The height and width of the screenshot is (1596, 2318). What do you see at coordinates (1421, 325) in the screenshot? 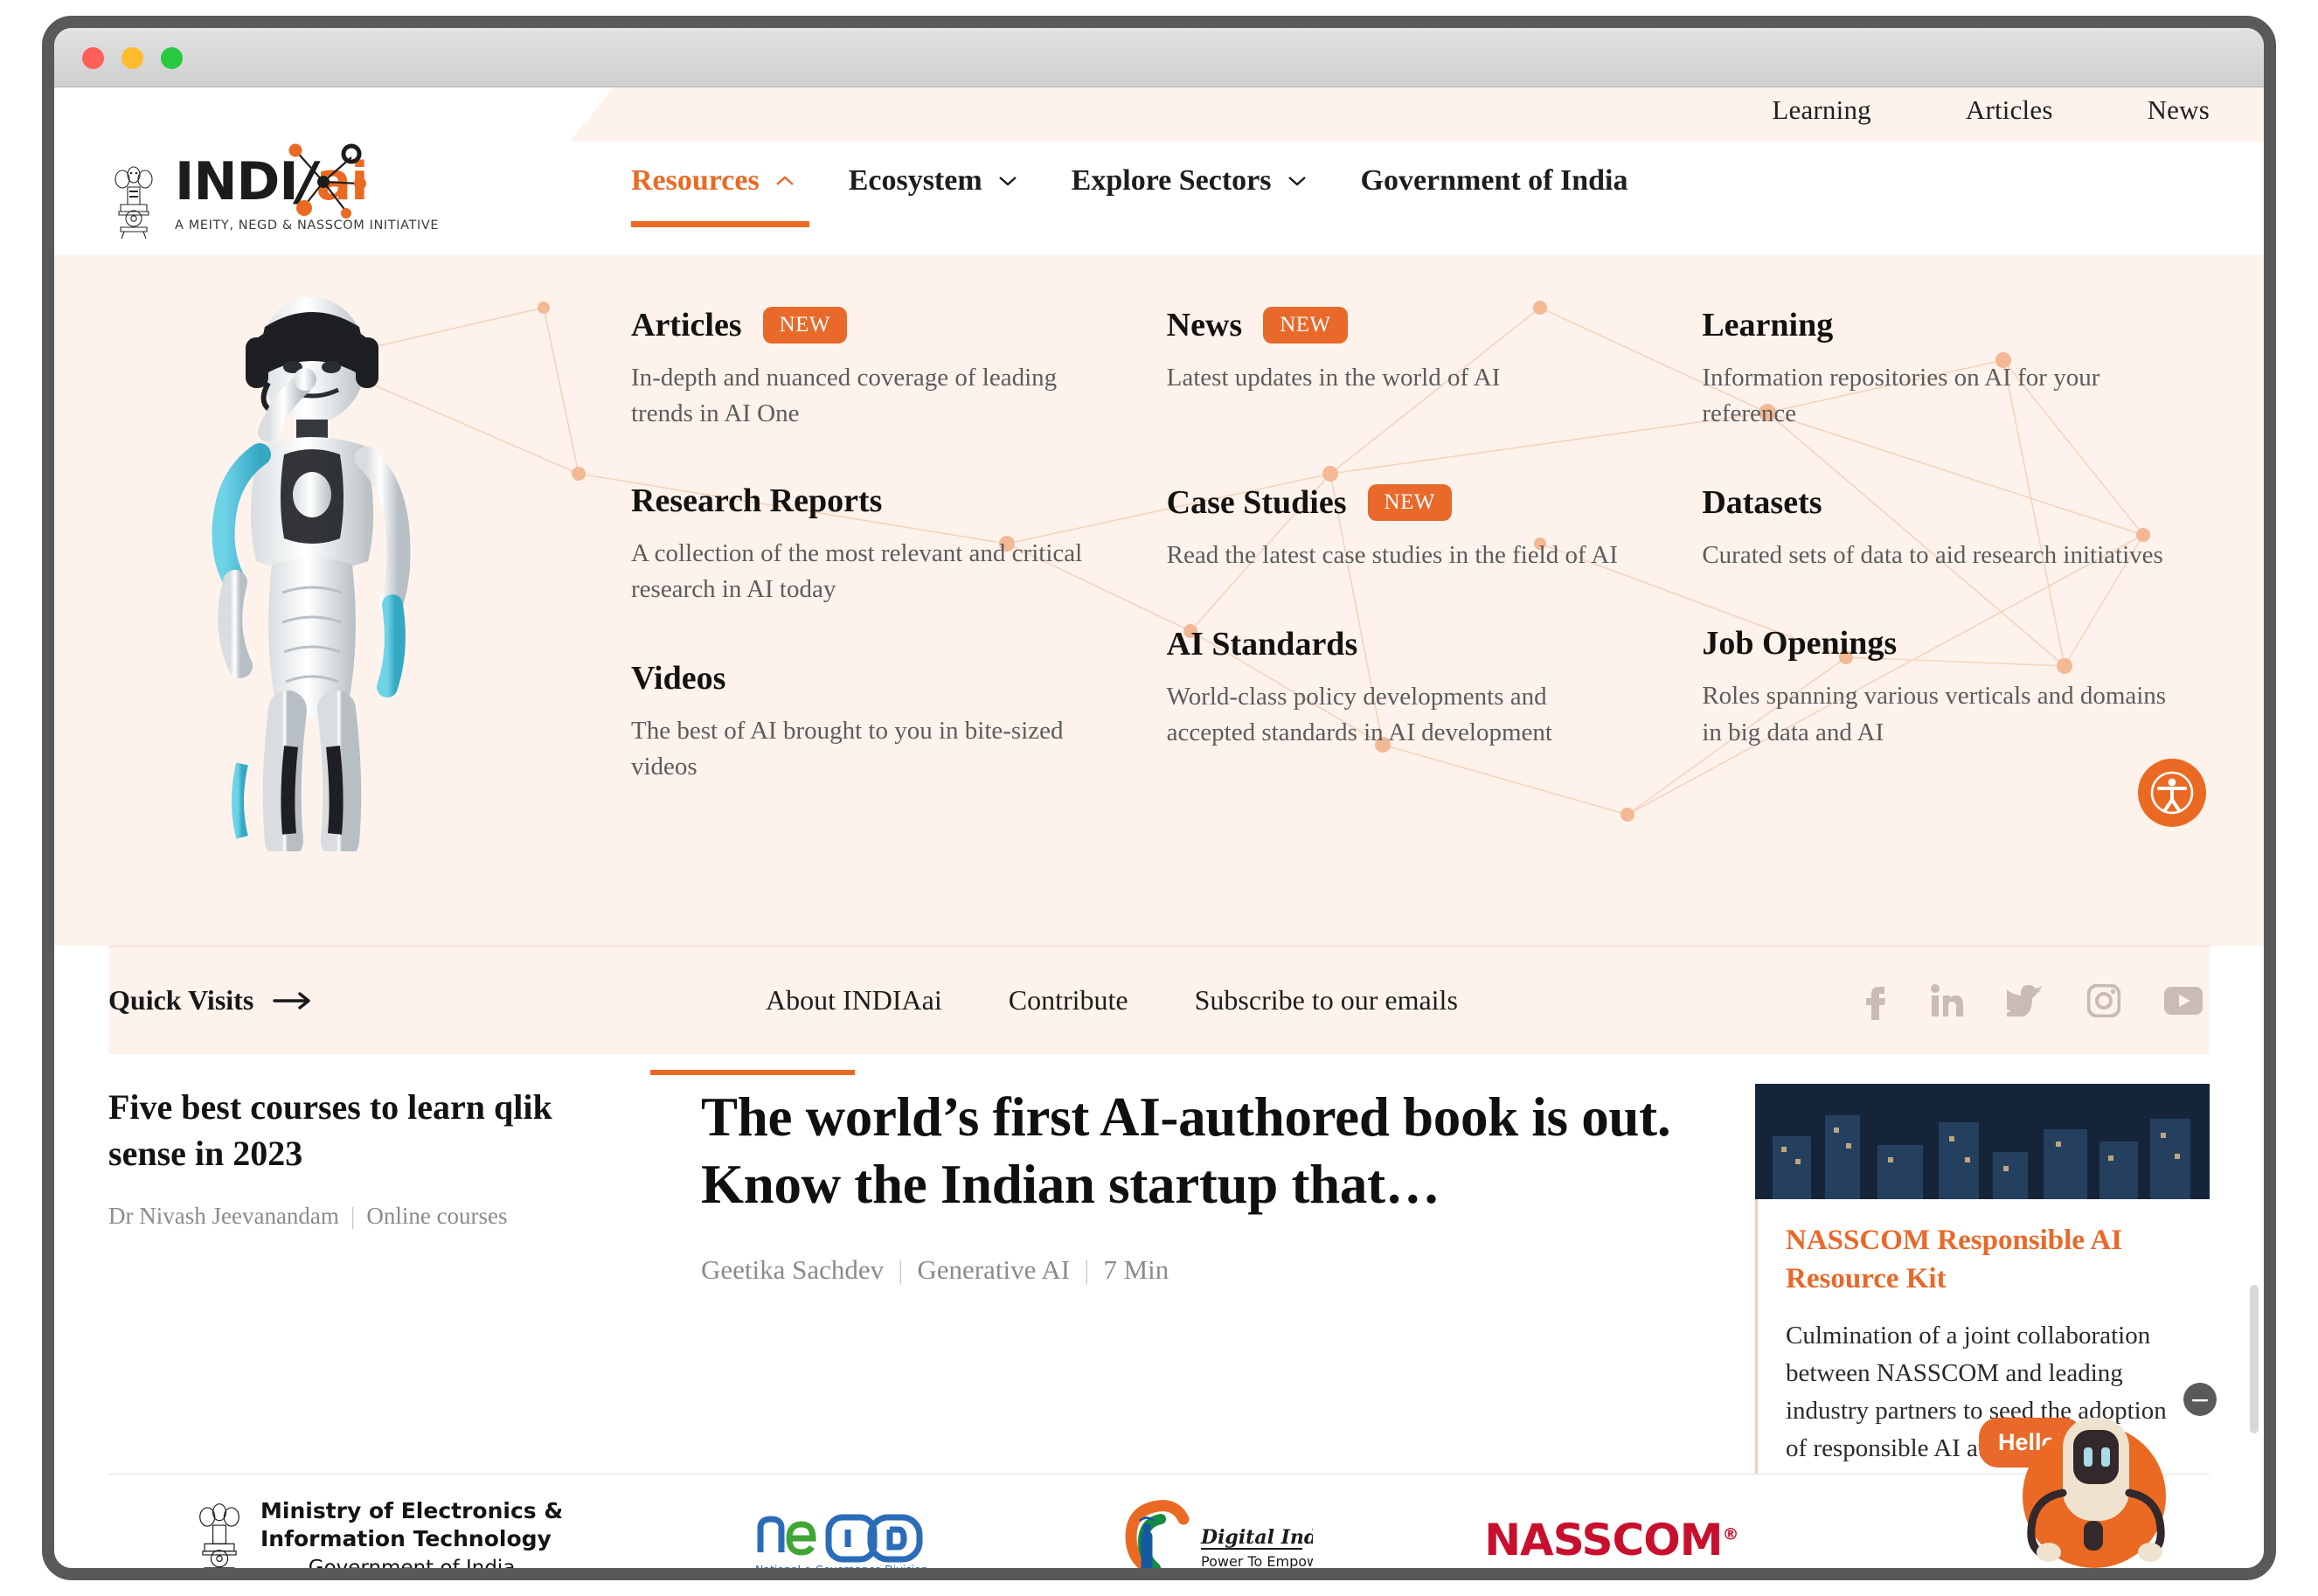
I see `menu-entry-head: News NEW` at bounding box center [1421, 325].